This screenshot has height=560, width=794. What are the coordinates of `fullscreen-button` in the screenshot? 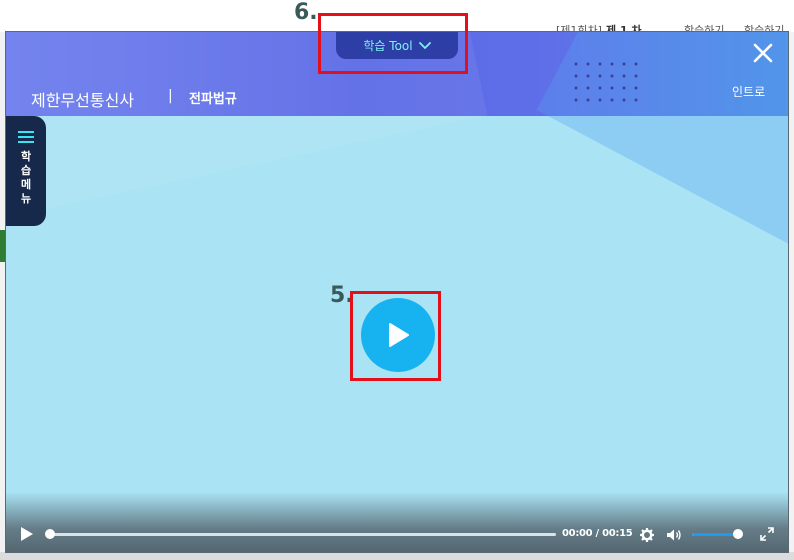 It's located at (767, 535).